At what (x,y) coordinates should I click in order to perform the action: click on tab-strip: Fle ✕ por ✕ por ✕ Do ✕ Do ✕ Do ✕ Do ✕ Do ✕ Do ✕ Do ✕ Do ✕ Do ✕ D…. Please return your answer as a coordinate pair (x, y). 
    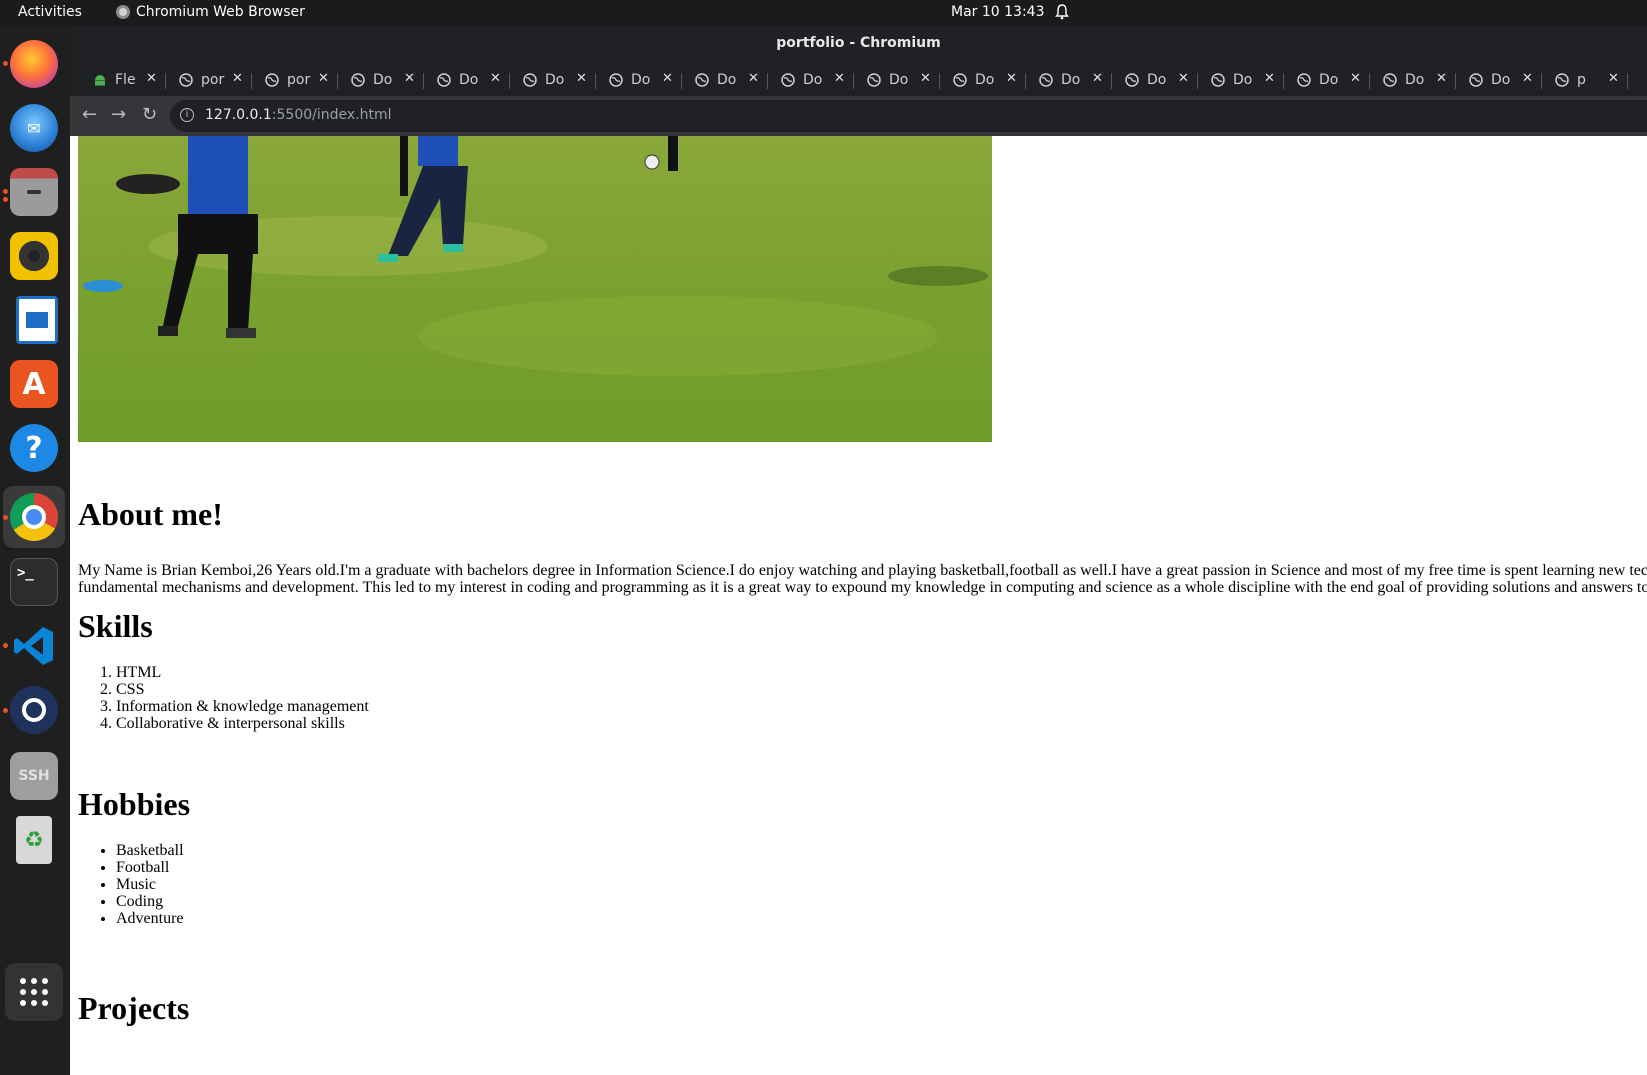
    Looking at the image, I should click on (858, 79).